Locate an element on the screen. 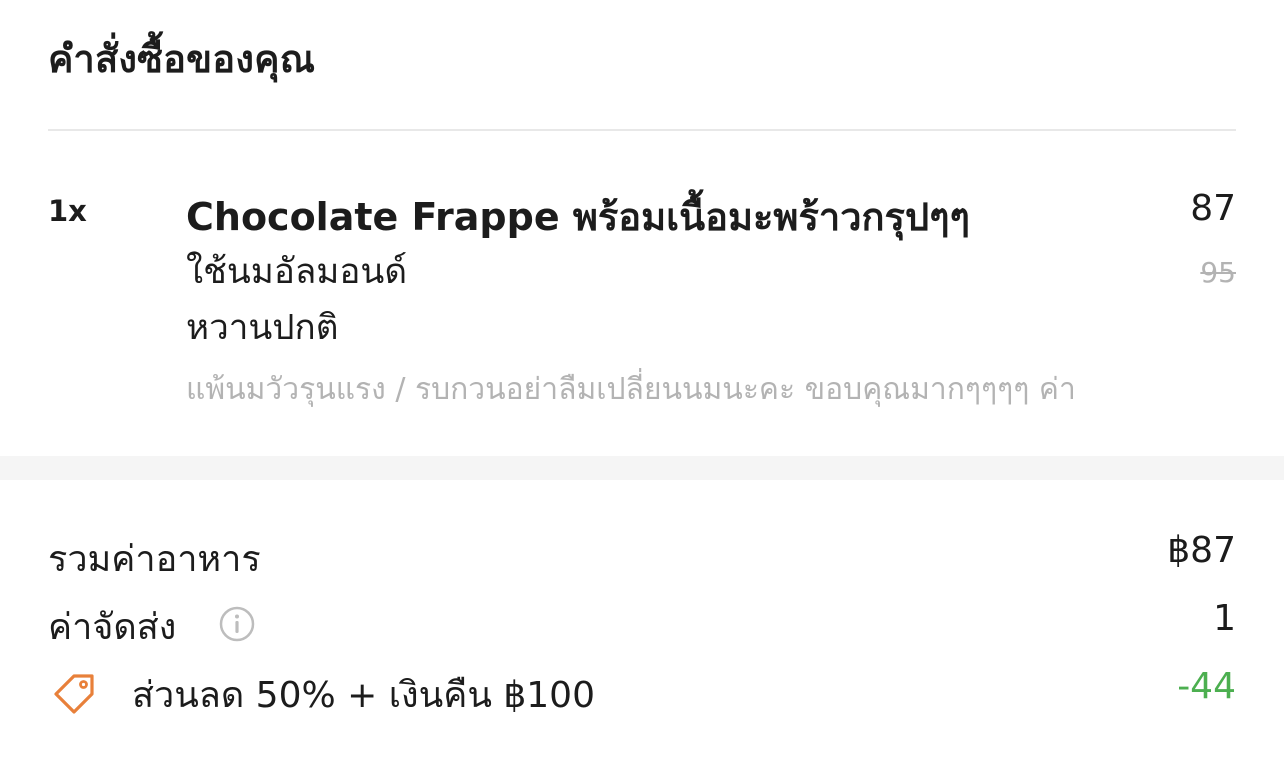  delivery-fee-value: 1 is located at coordinates (1224, 618).